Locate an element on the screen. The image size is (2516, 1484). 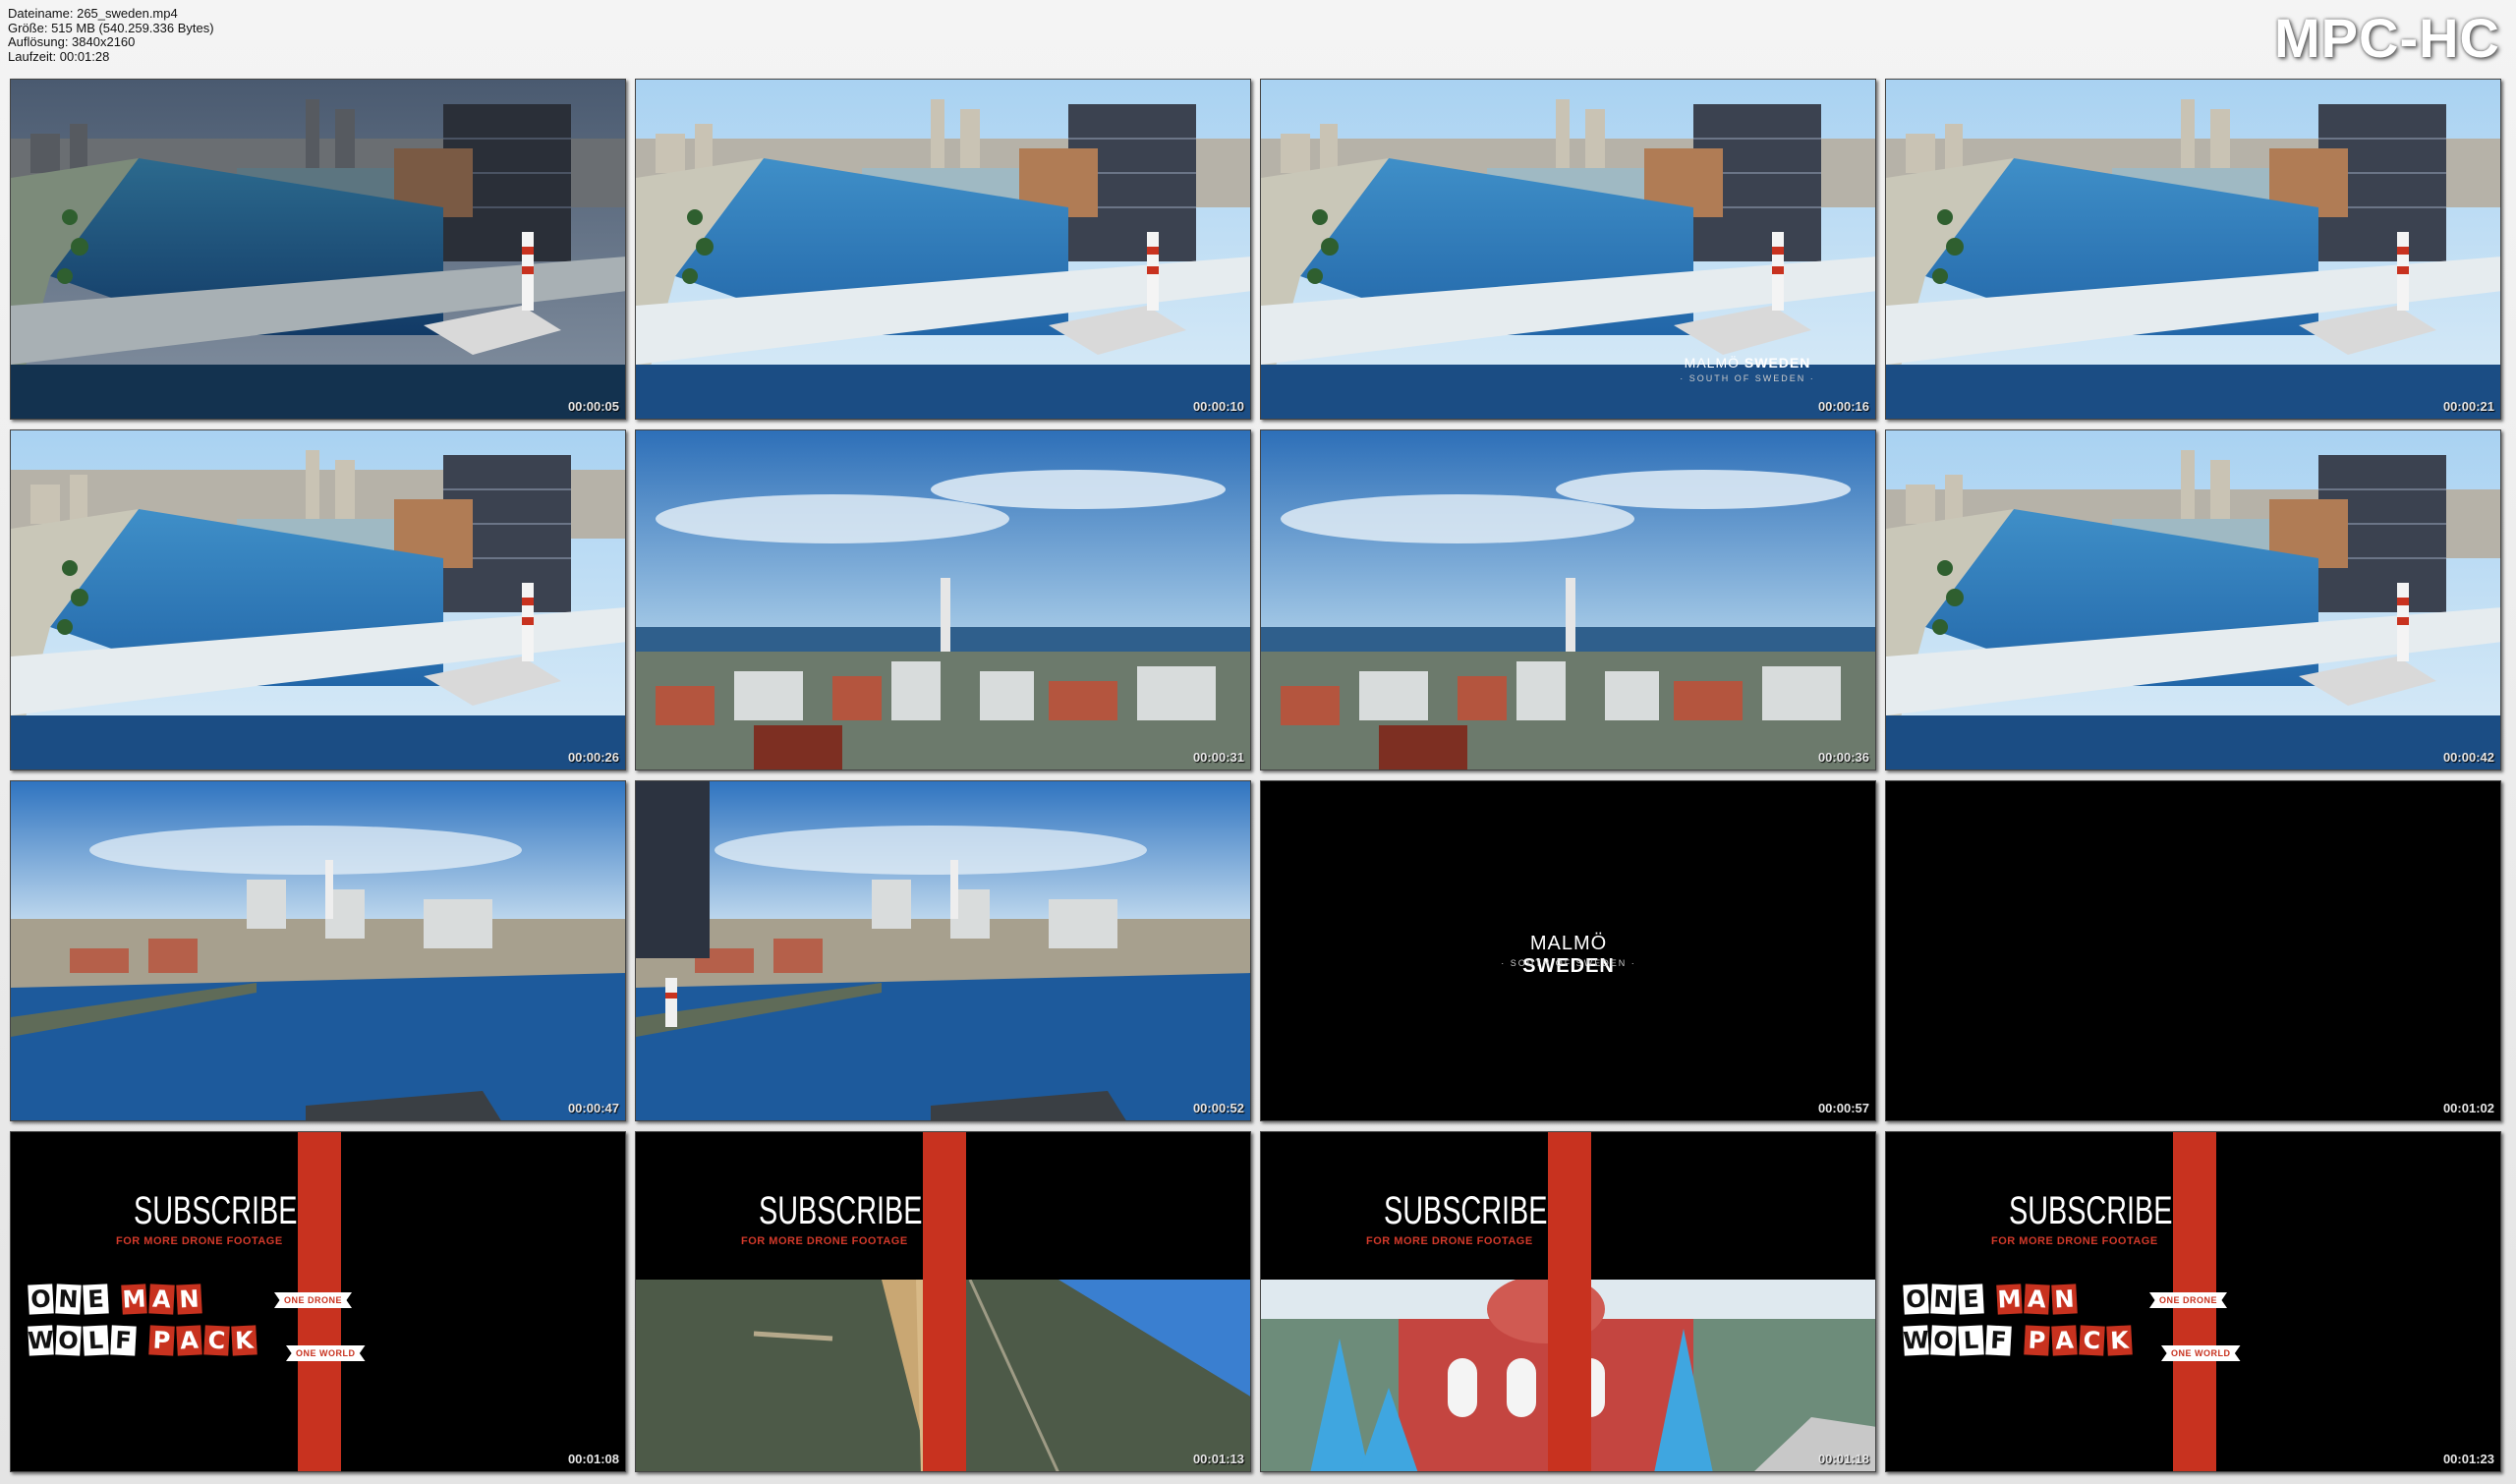
file-resolution: Auflösung: 3840x2160 is located at coordinates (72, 41).